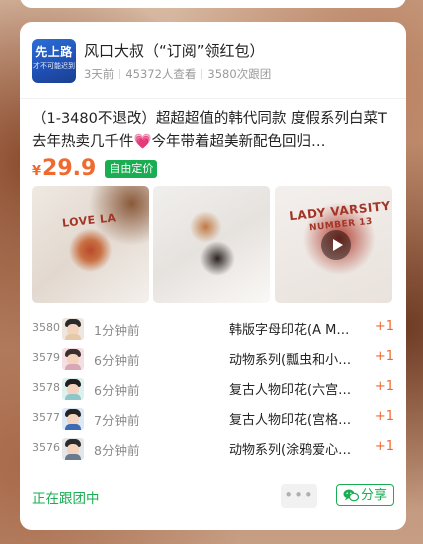 This screenshot has height=544, width=423. I want to click on view-count: 45372人查看, so click(161, 74).